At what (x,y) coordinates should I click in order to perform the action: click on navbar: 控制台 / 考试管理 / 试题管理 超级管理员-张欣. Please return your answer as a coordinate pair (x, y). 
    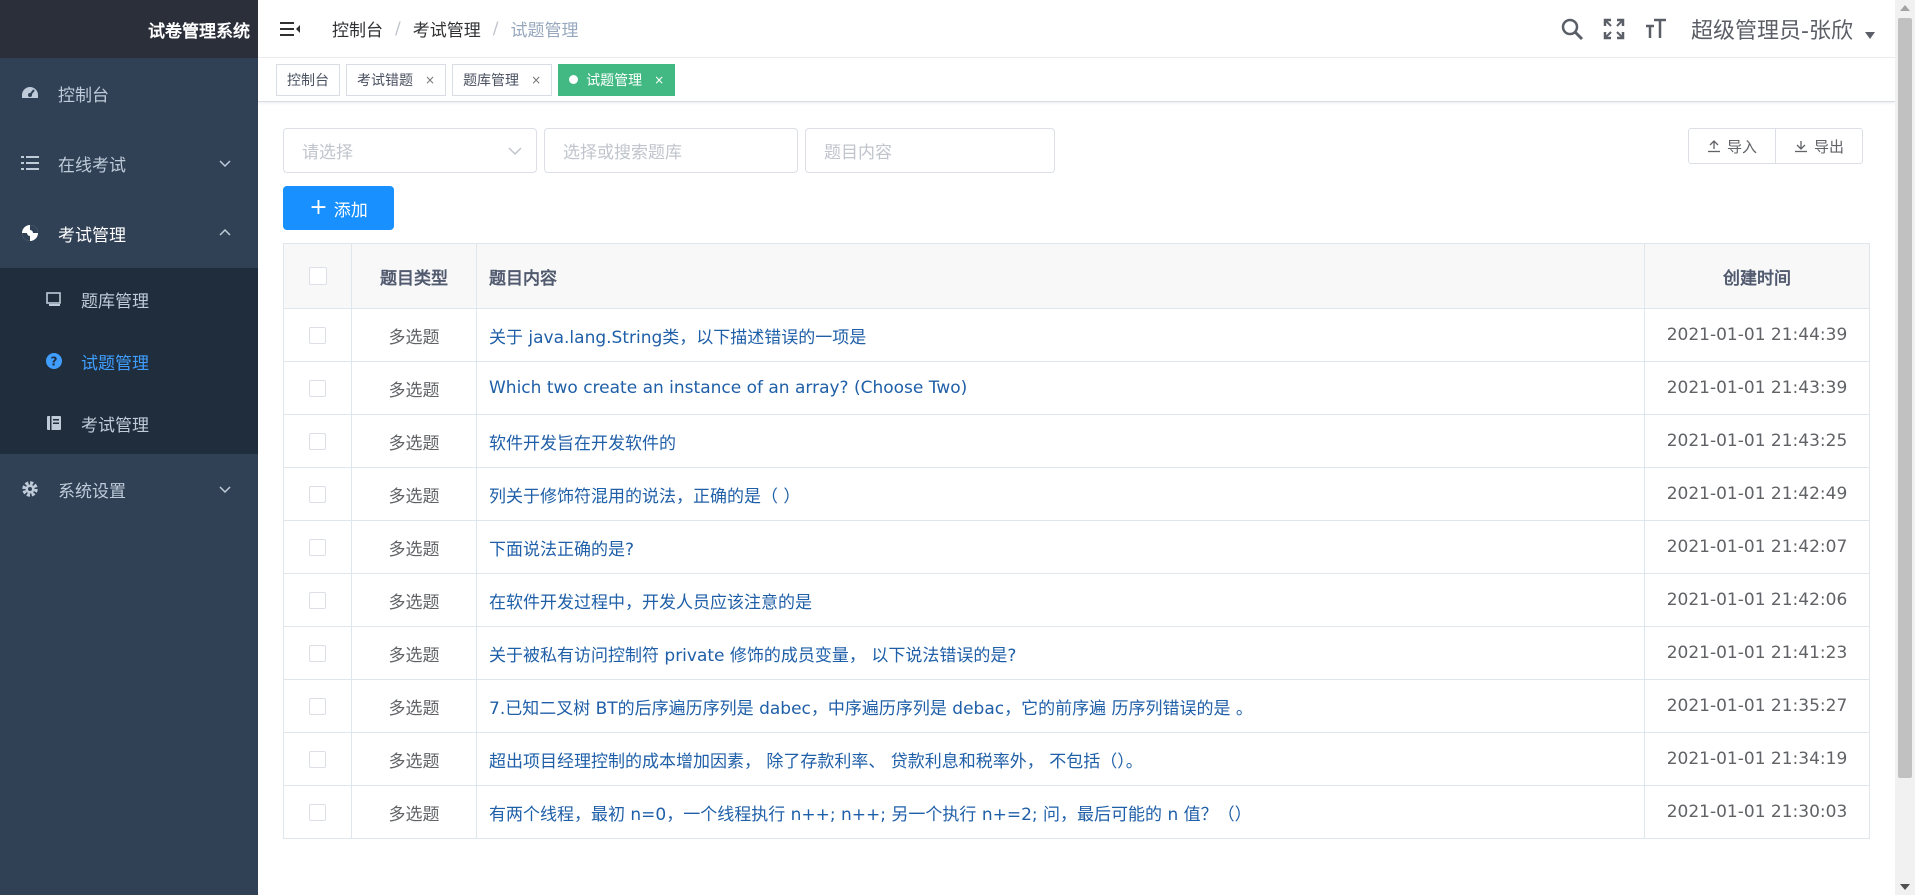
    Looking at the image, I should click on (1076, 29).